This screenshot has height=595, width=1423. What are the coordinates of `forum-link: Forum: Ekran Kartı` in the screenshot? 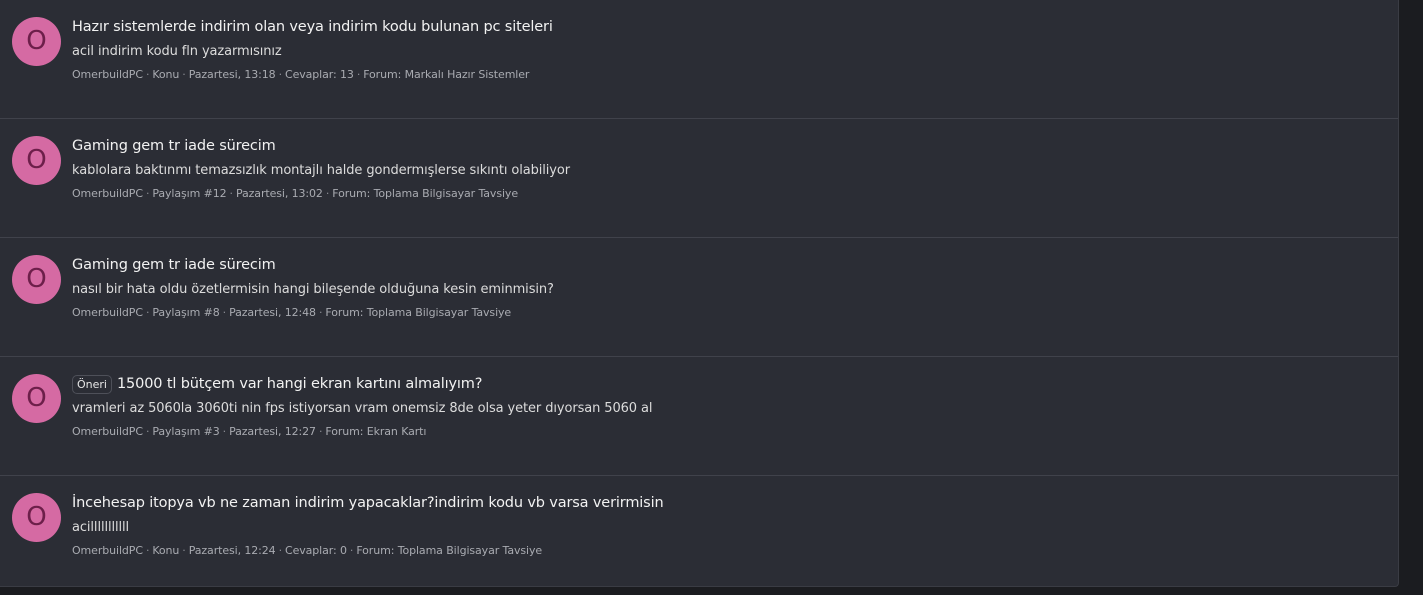 It's located at (375, 431).